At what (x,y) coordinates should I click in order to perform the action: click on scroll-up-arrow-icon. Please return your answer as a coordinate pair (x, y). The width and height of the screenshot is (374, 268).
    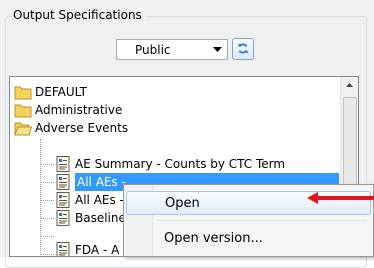
    Looking at the image, I should click on (349, 85).